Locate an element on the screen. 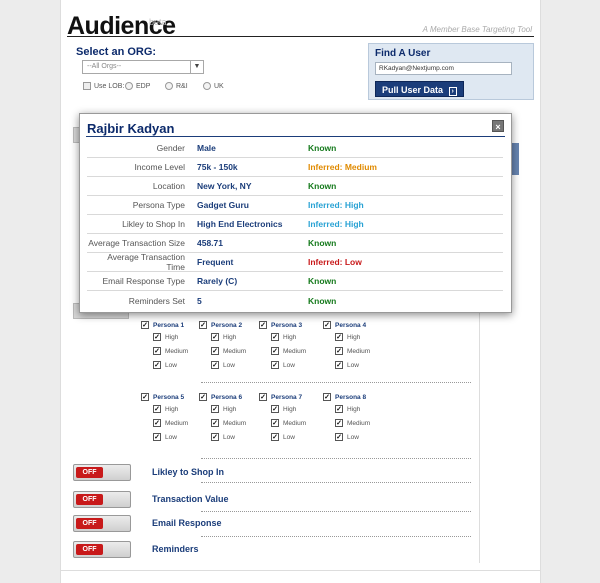 This screenshot has width=600, height=583. persona-checkbox-row: ✓ Persona 3 is located at coordinates (290, 325).